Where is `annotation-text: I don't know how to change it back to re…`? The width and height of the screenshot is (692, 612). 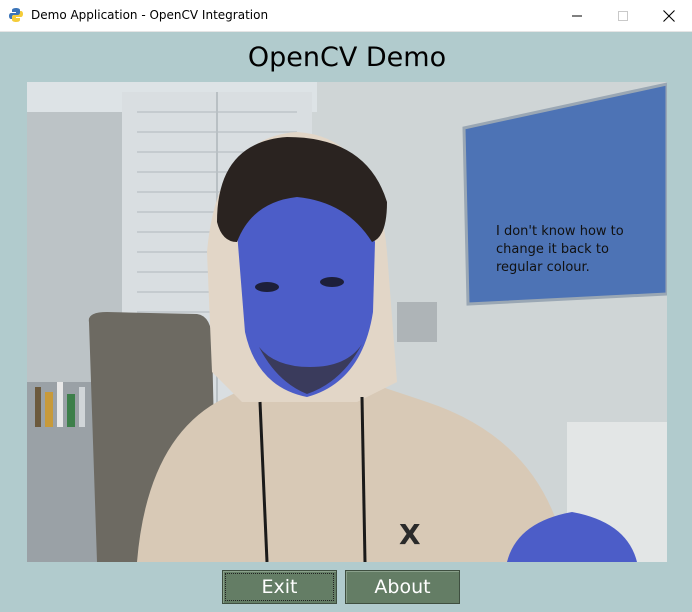 annotation-text: I don't know how to change it back to re… is located at coordinates (560, 249).